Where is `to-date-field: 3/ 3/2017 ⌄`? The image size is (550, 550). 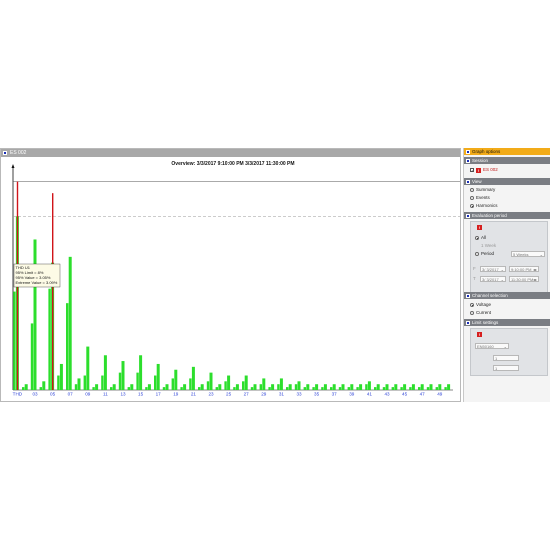
to-date-field: 3/ 3/2017 ⌄ is located at coordinates (493, 279).